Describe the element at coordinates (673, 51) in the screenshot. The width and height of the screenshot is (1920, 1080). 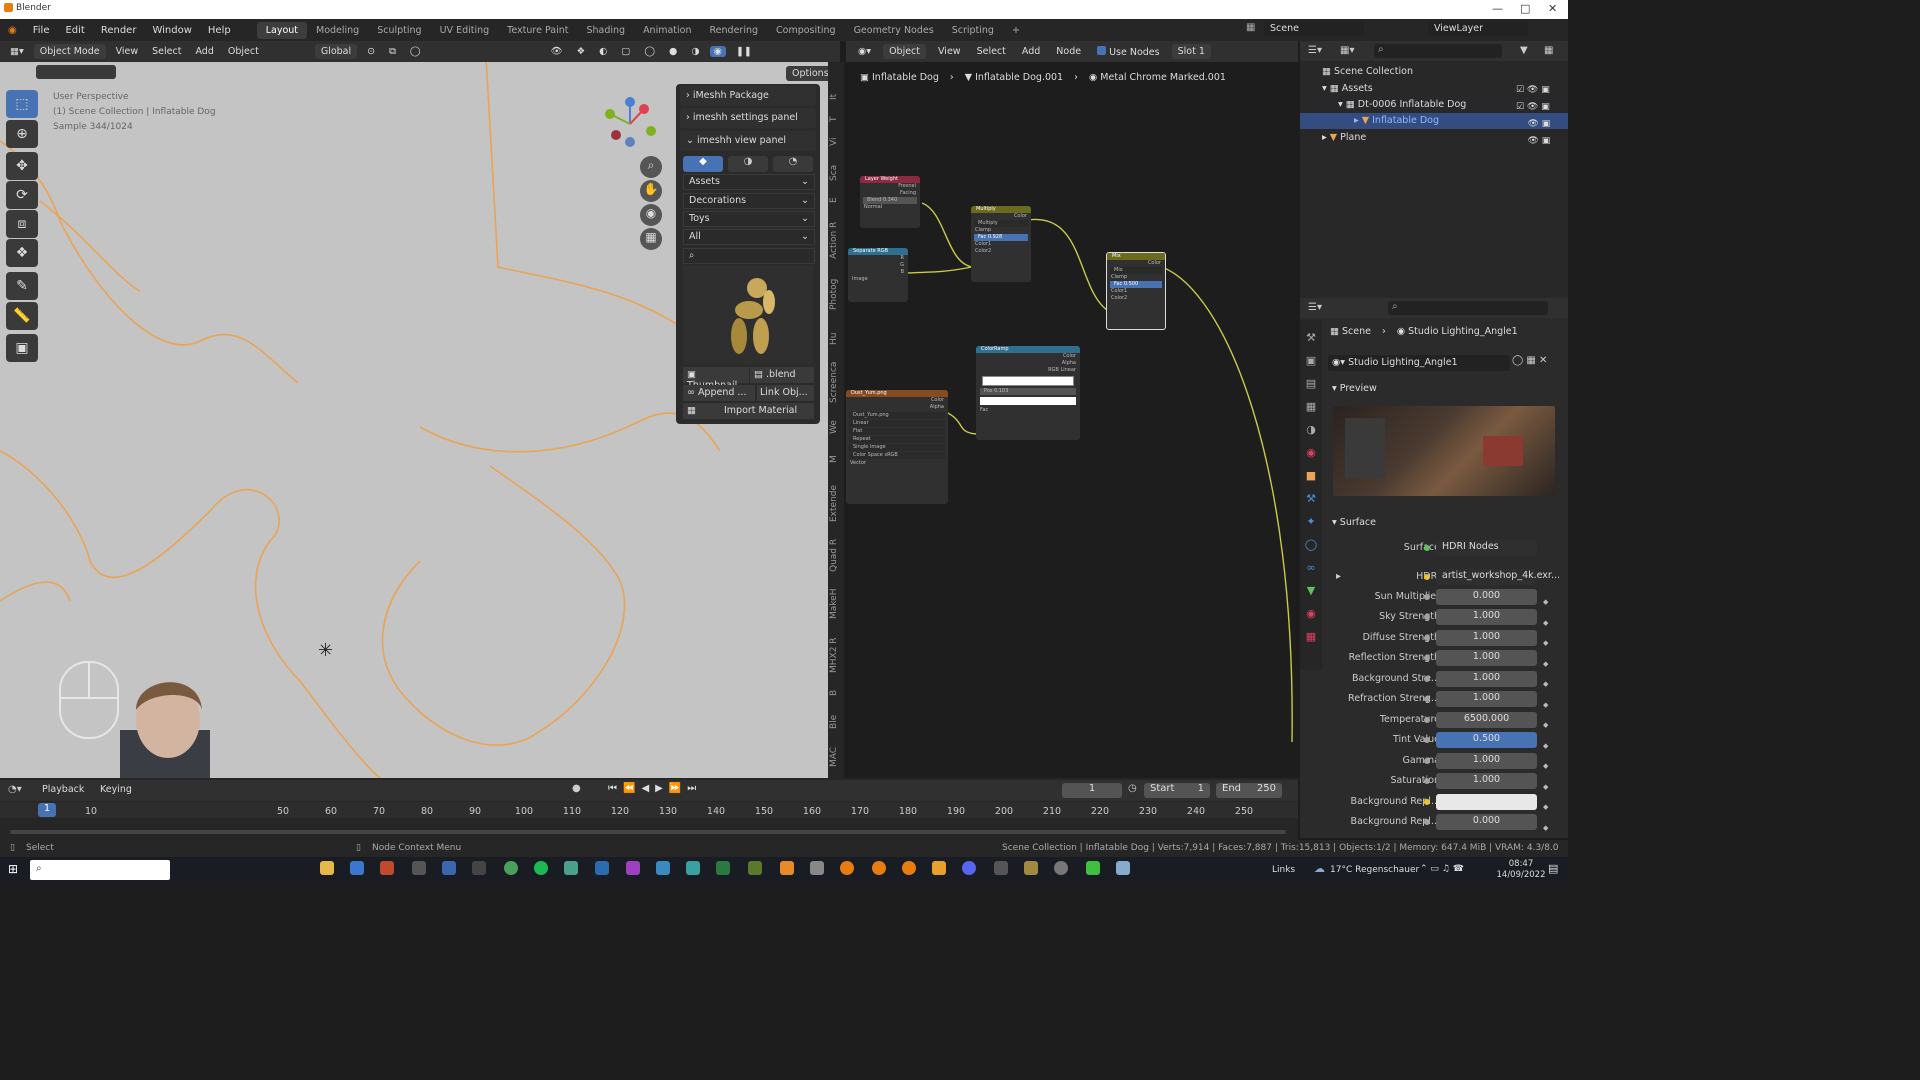
I see `solid-shading-icon: ●` at that location.